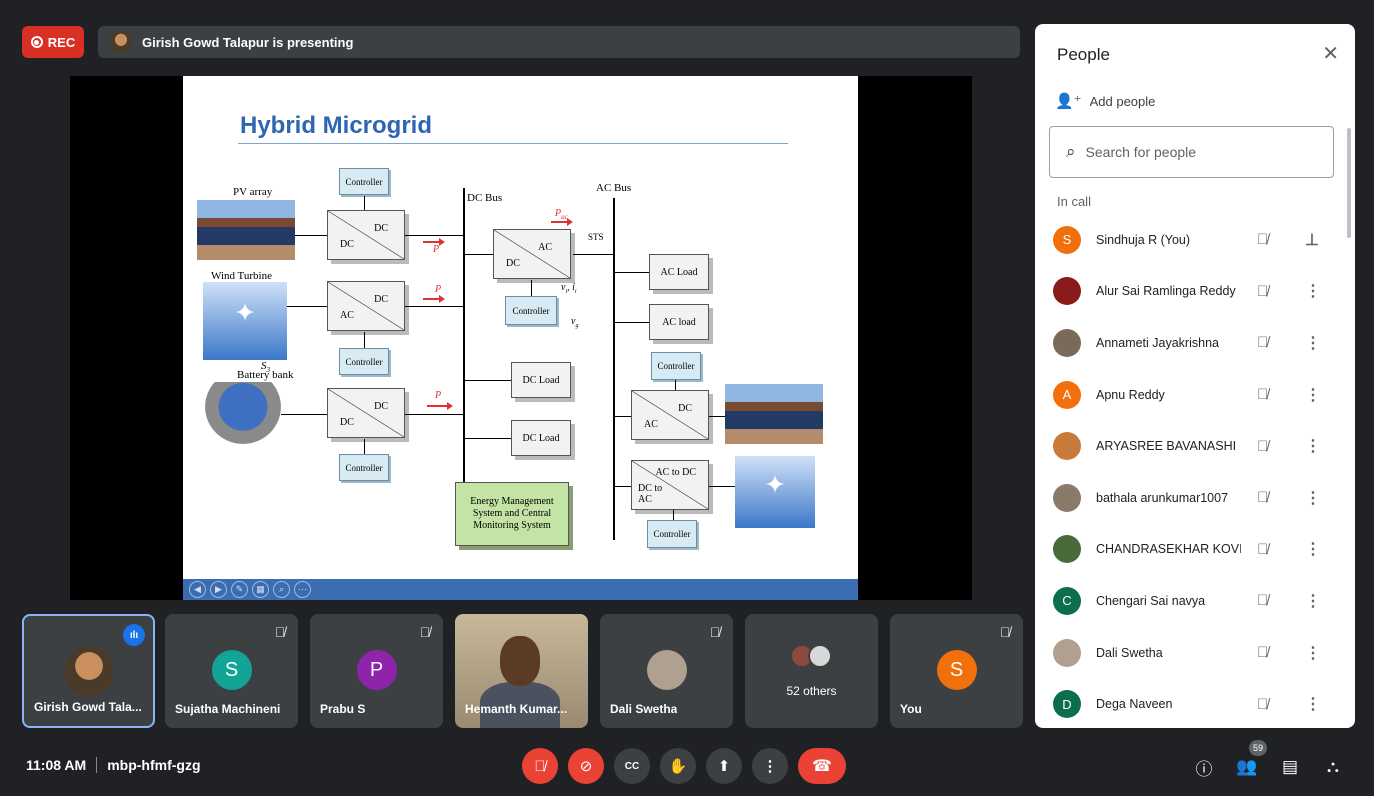 Image resolution: width=1374 pixels, height=796 pixels. I want to click on recording-badge: REC, so click(53, 42).